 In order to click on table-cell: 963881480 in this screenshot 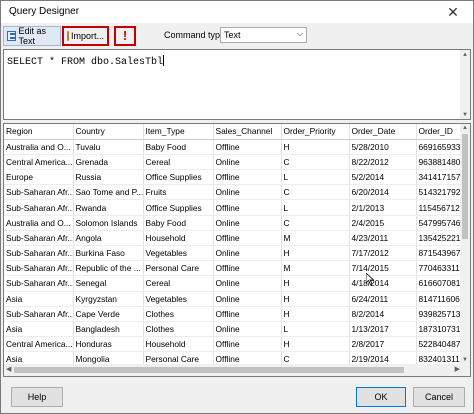, I will do `click(439, 162)`.